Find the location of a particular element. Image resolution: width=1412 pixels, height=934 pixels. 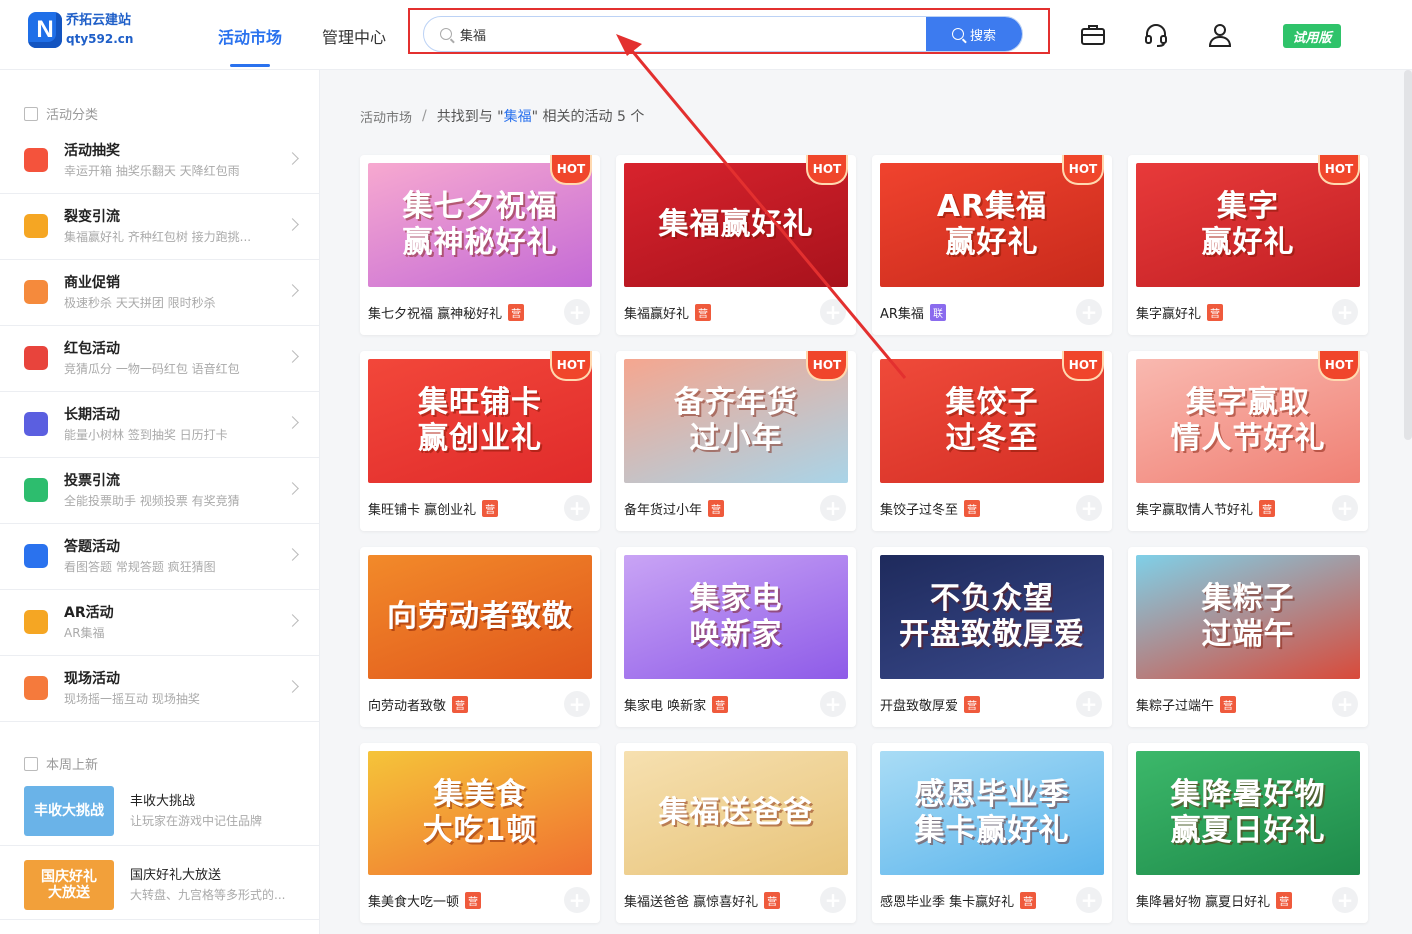

sidebar-category: AR活动 AR集福 is located at coordinates (160, 623).